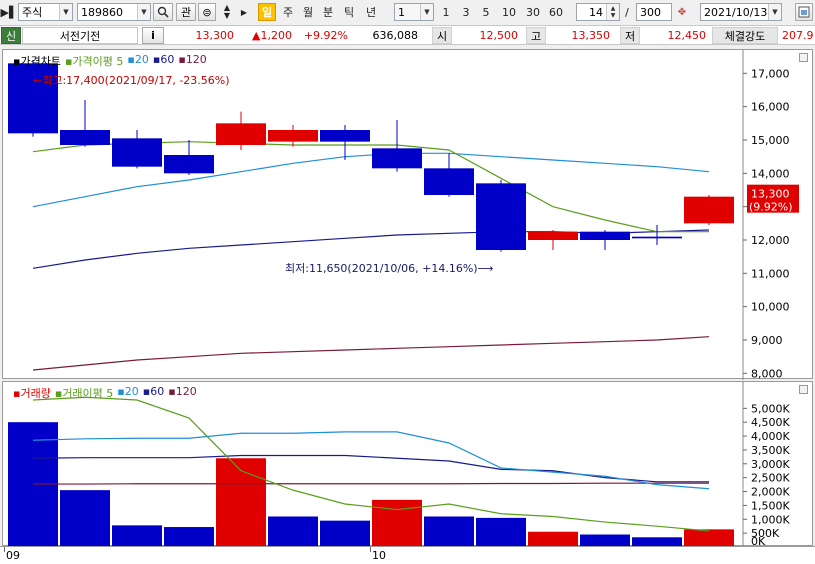 Image resolution: width=815 pixels, height=564 pixels. I want to click on open-label: 시, so click(442, 35).